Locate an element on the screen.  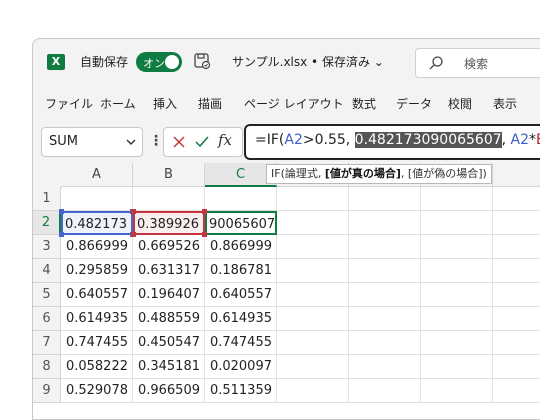
chevron-down-icon is located at coordinates (131, 142).